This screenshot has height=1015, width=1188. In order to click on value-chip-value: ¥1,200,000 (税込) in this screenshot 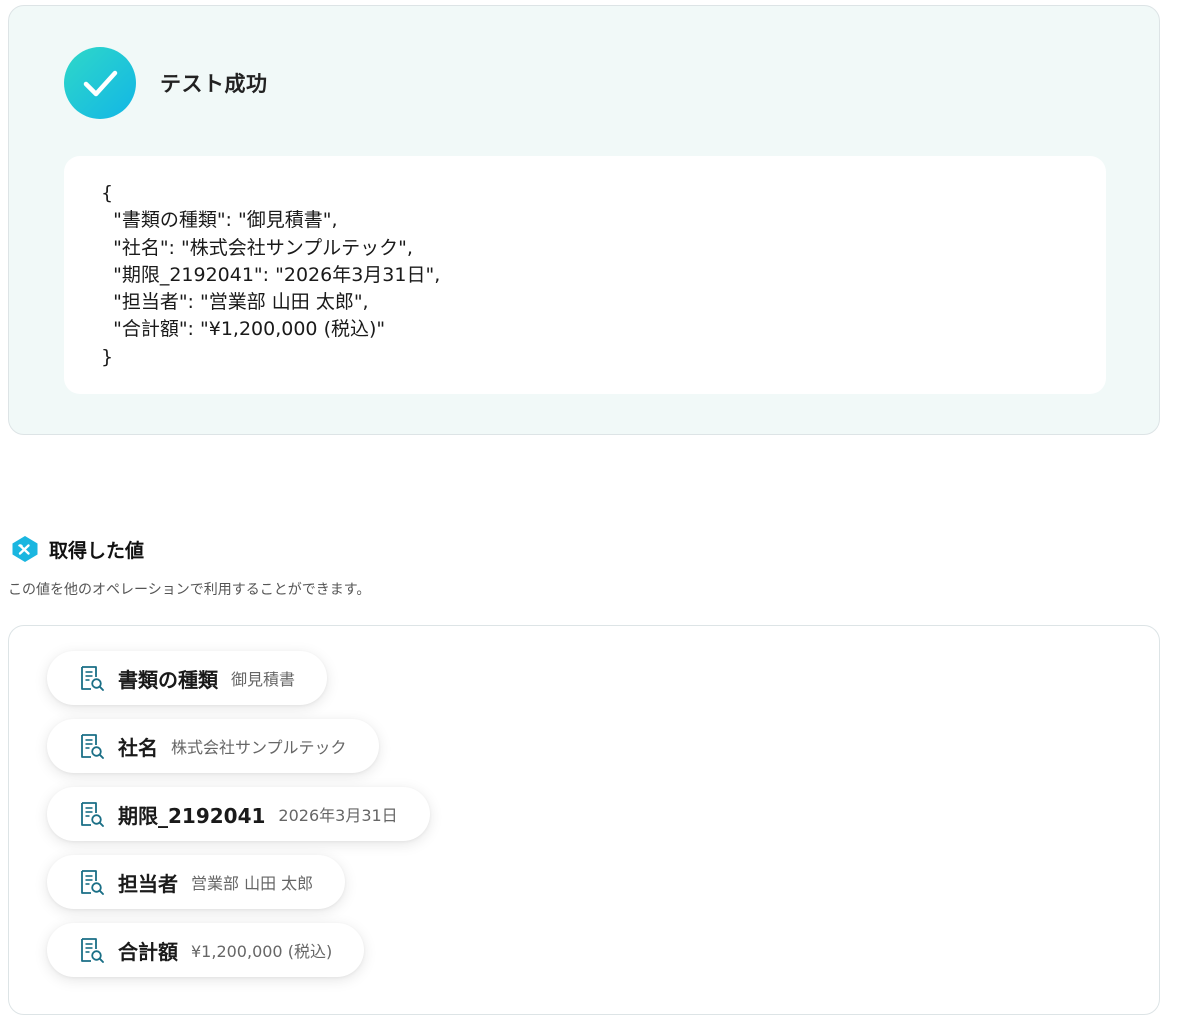, I will do `click(262, 951)`.